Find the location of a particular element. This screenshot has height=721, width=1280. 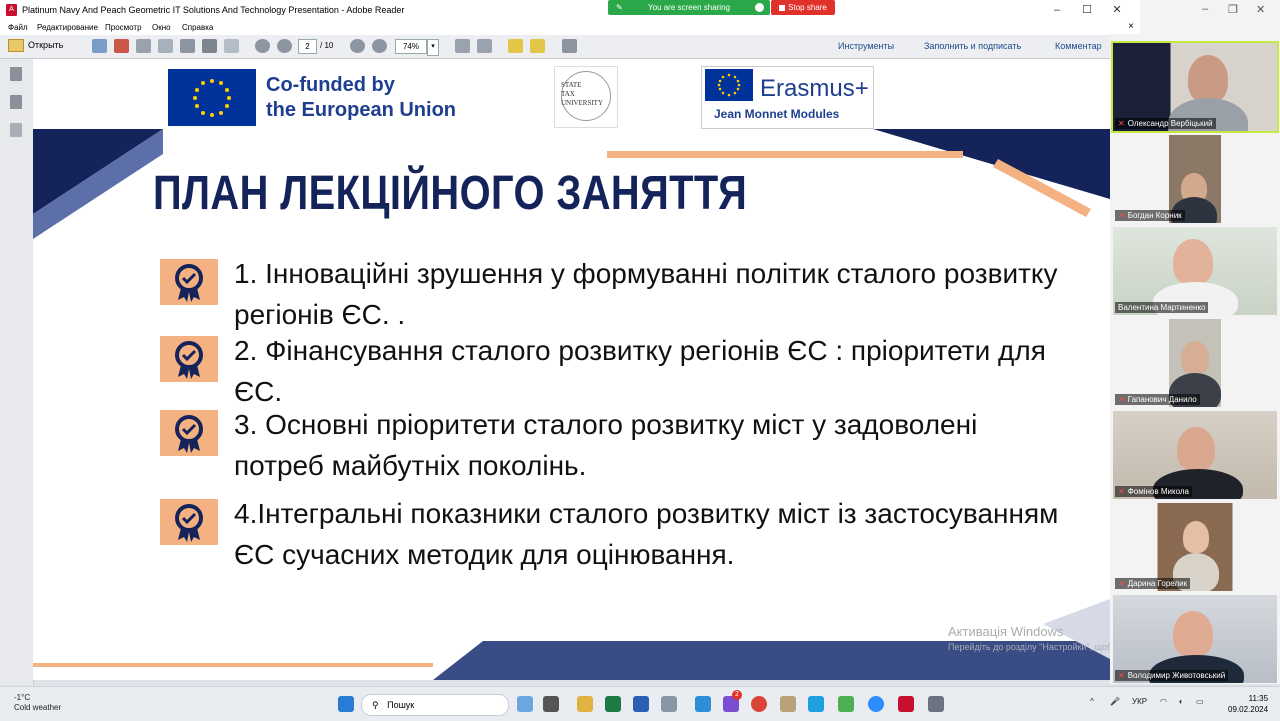

slide-bottom-accent is located at coordinates (233, 665).